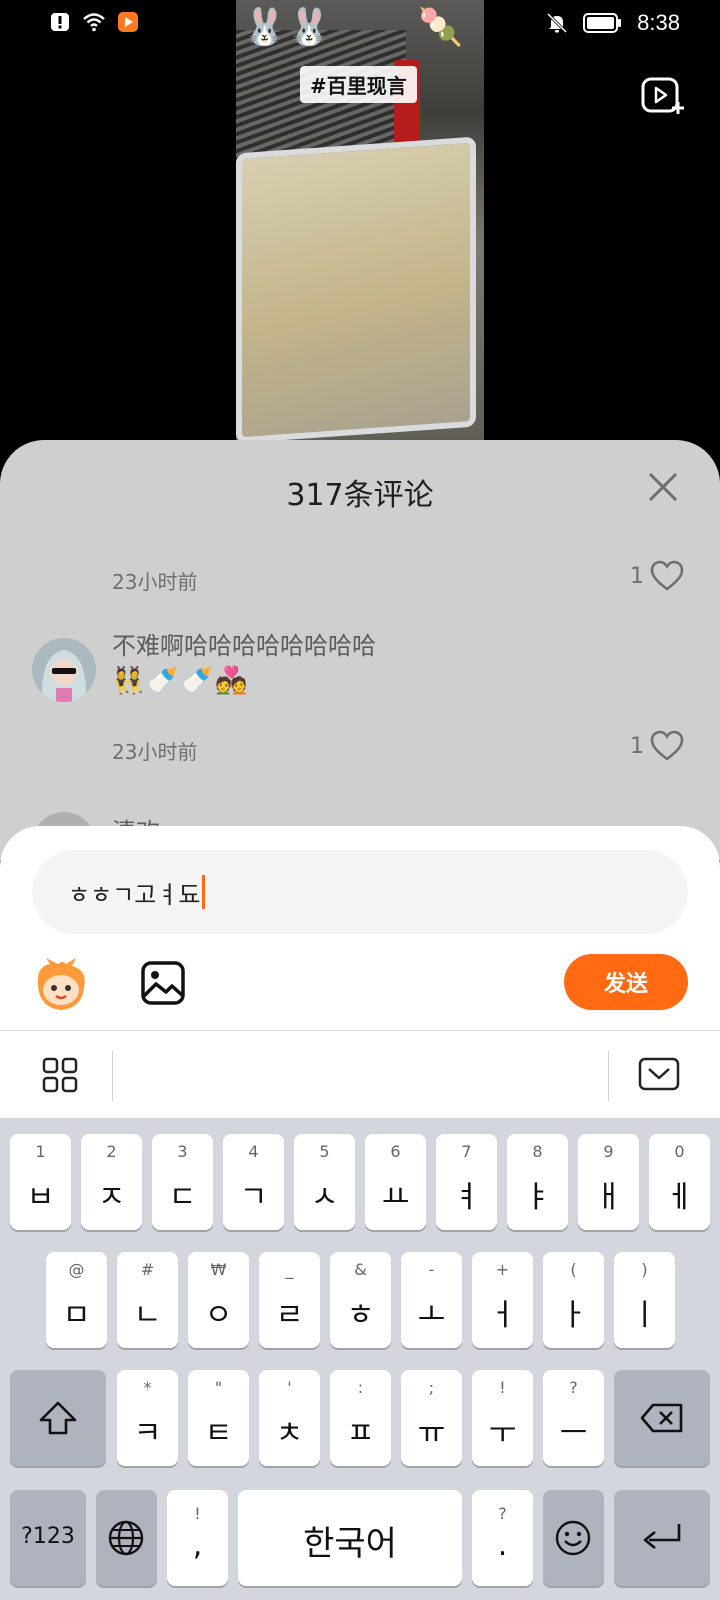  Describe the element at coordinates (60, 22) in the screenshot. I see `alert-icon` at that location.